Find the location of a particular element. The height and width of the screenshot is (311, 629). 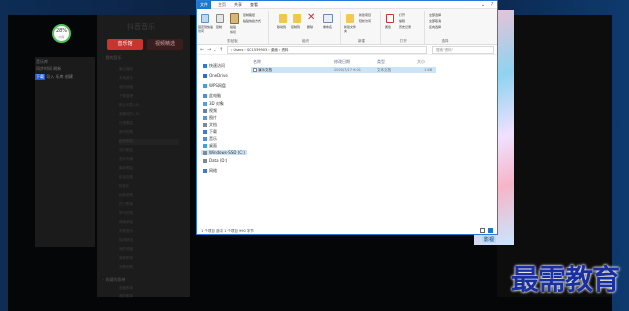

nav-item: 快速访问 is located at coordinates (214, 65).